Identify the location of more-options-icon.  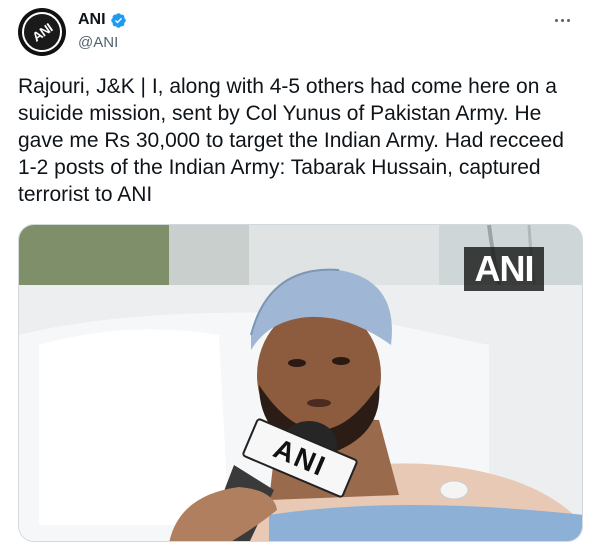
(562, 20).